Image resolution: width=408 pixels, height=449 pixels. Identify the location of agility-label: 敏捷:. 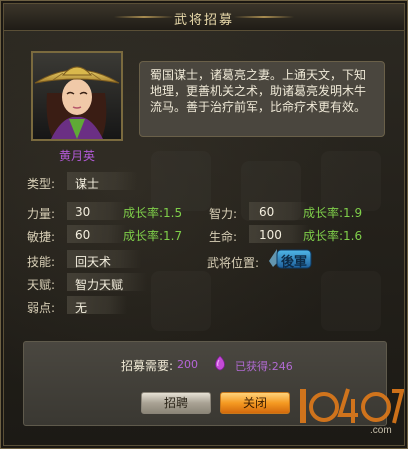
(41, 237).